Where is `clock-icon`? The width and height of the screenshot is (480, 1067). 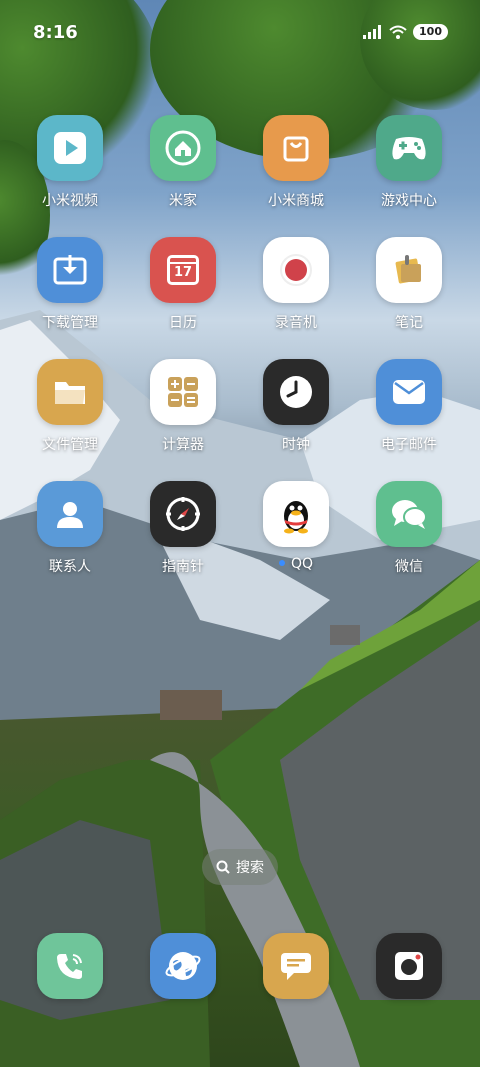
clock-icon is located at coordinates (296, 392).